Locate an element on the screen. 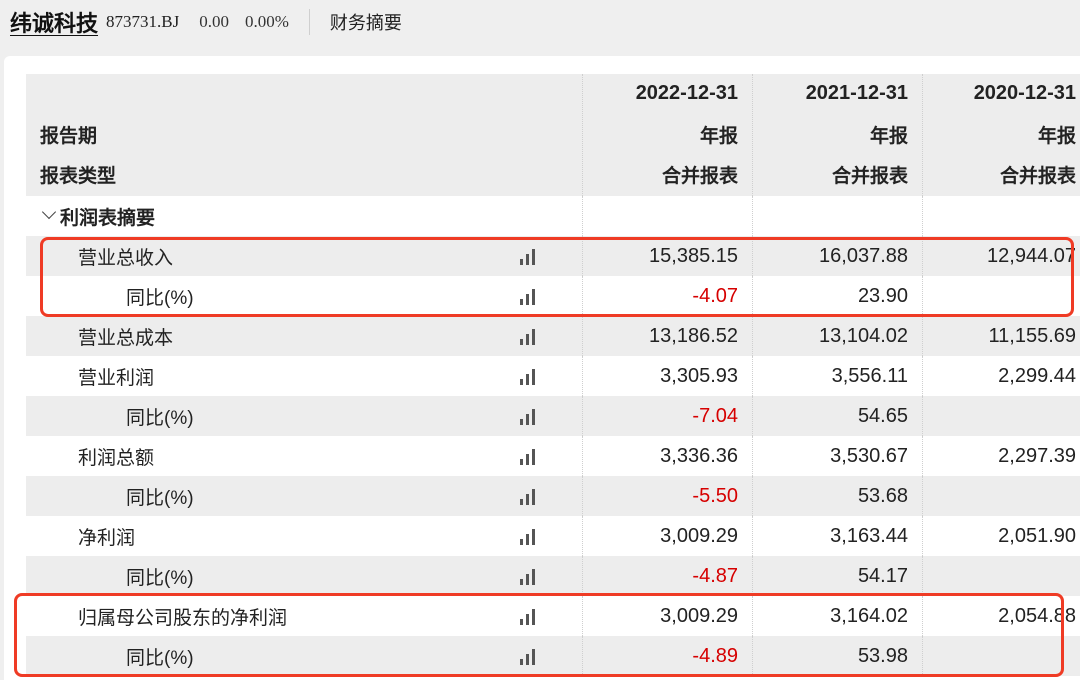  chevron-down-icon is located at coordinates (49, 212).